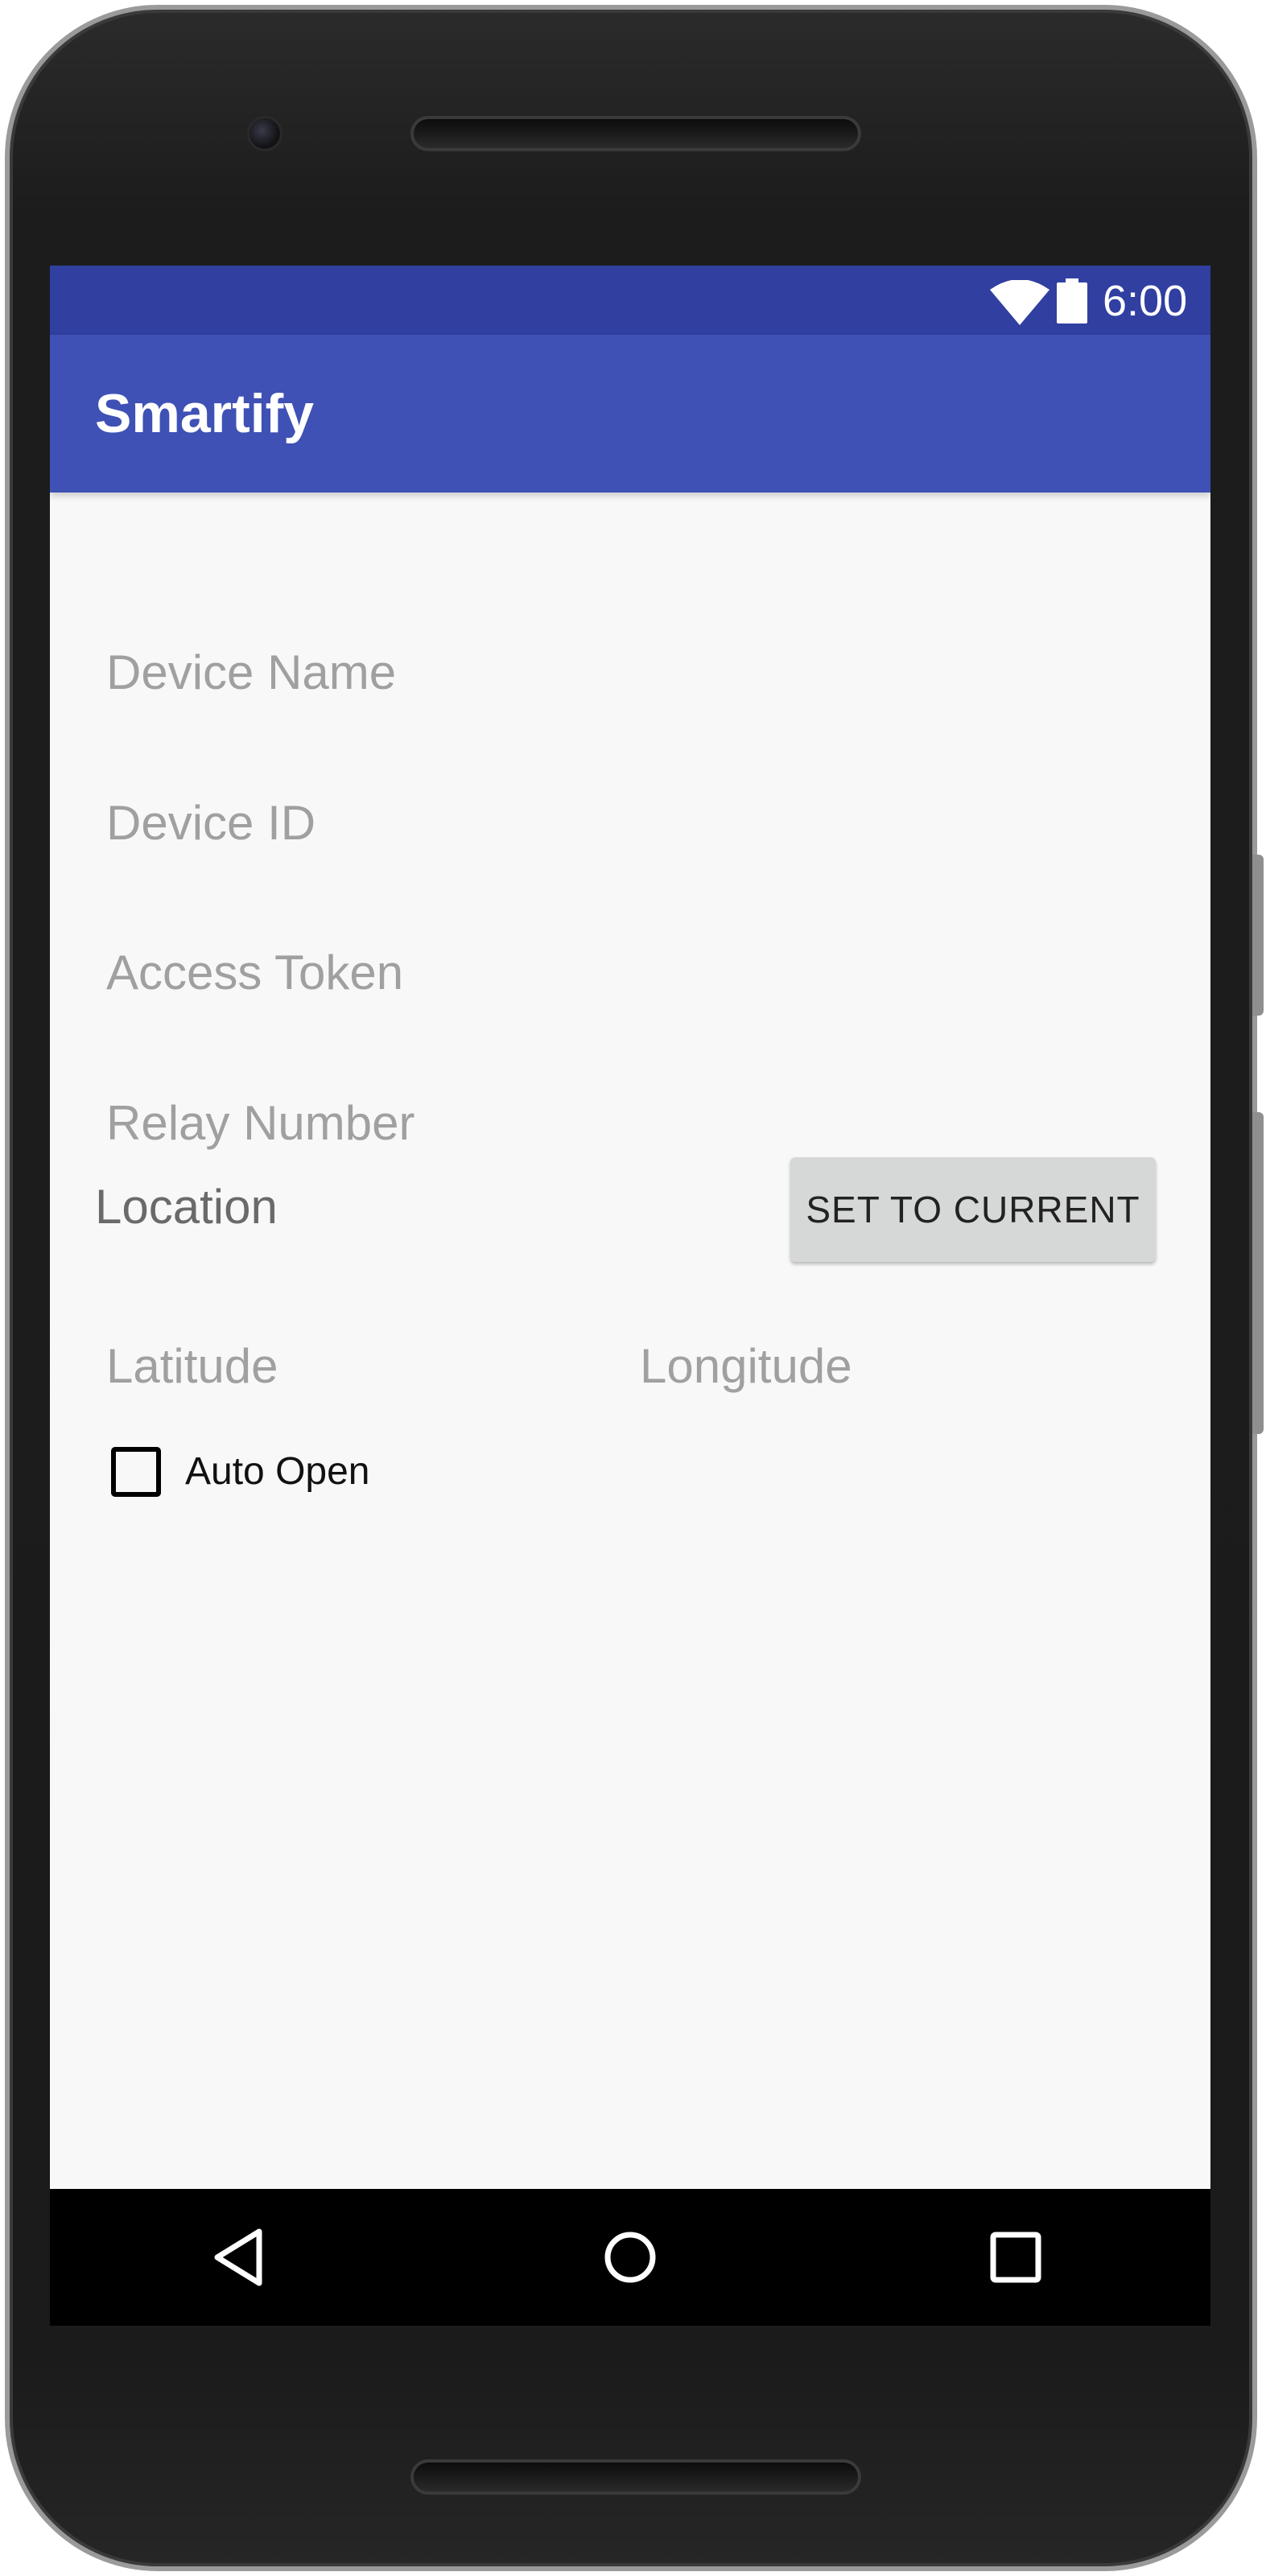 The image size is (1266, 2576). What do you see at coordinates (1258, 1273) in the screenshot?
I see `power-button` at bounding box center [1258, 1273].